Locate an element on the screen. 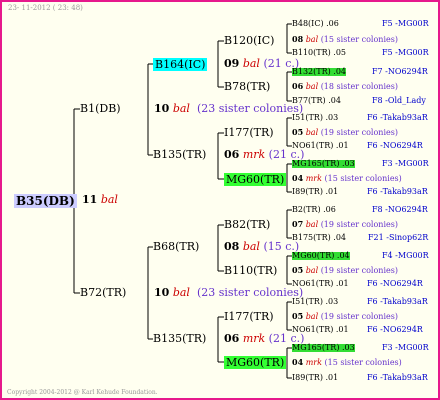  gen4-row-2-line: F5 -MG00R is located at coordinates (405, 52).